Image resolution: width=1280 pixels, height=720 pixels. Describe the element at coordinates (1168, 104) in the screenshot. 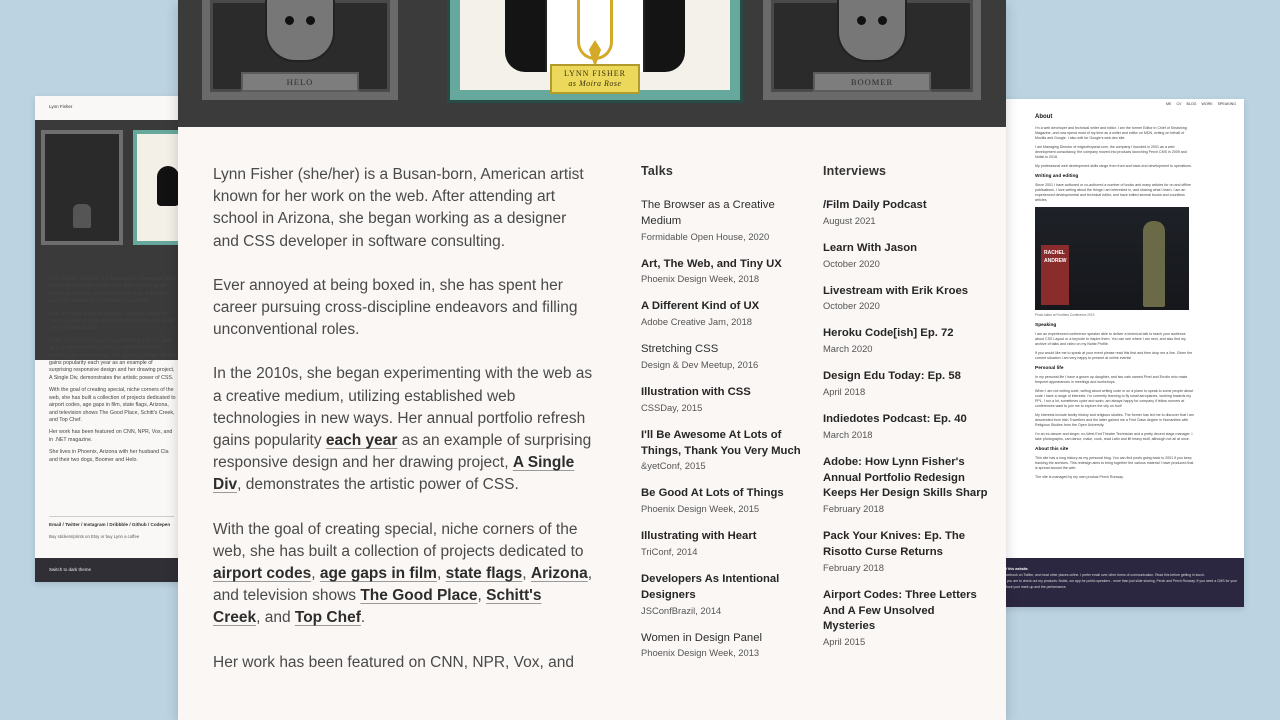

I see `nav-item-me: ME` at that location.